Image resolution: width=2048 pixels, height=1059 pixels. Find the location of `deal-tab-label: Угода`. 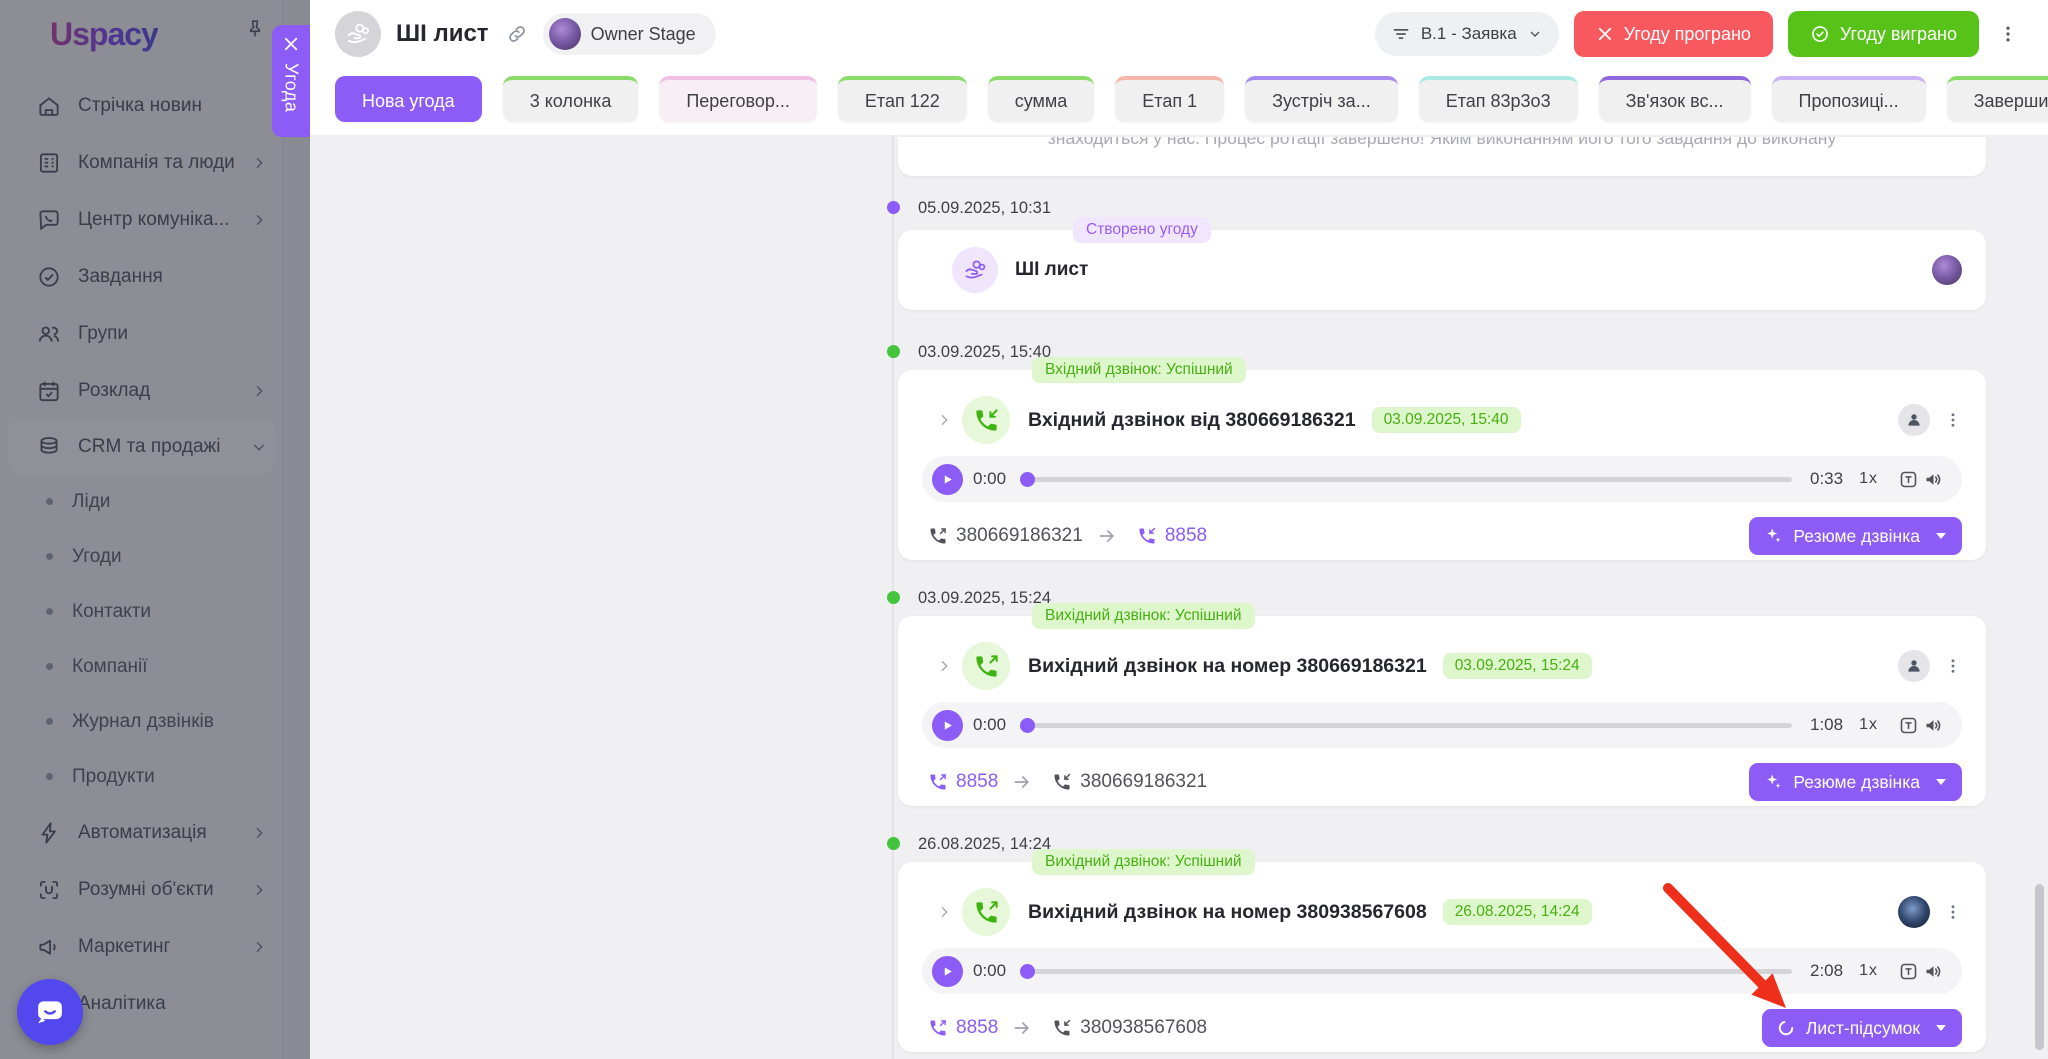

deal-tab-label: Угода is located at coordinates (291, 88).